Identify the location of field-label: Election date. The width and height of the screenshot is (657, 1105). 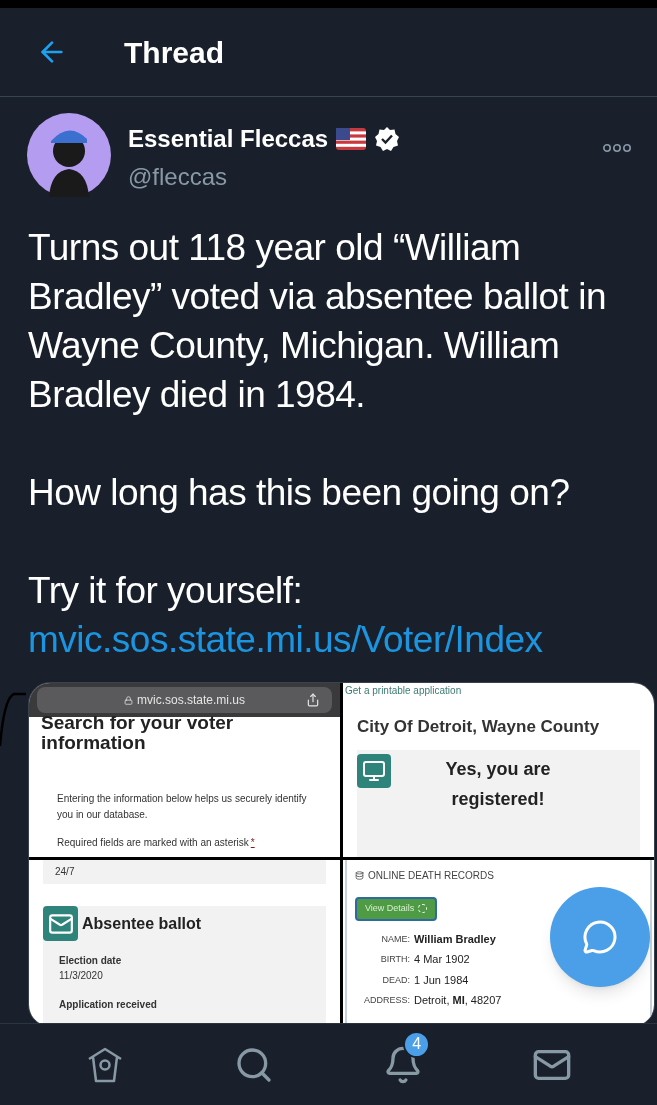
(91, 961).